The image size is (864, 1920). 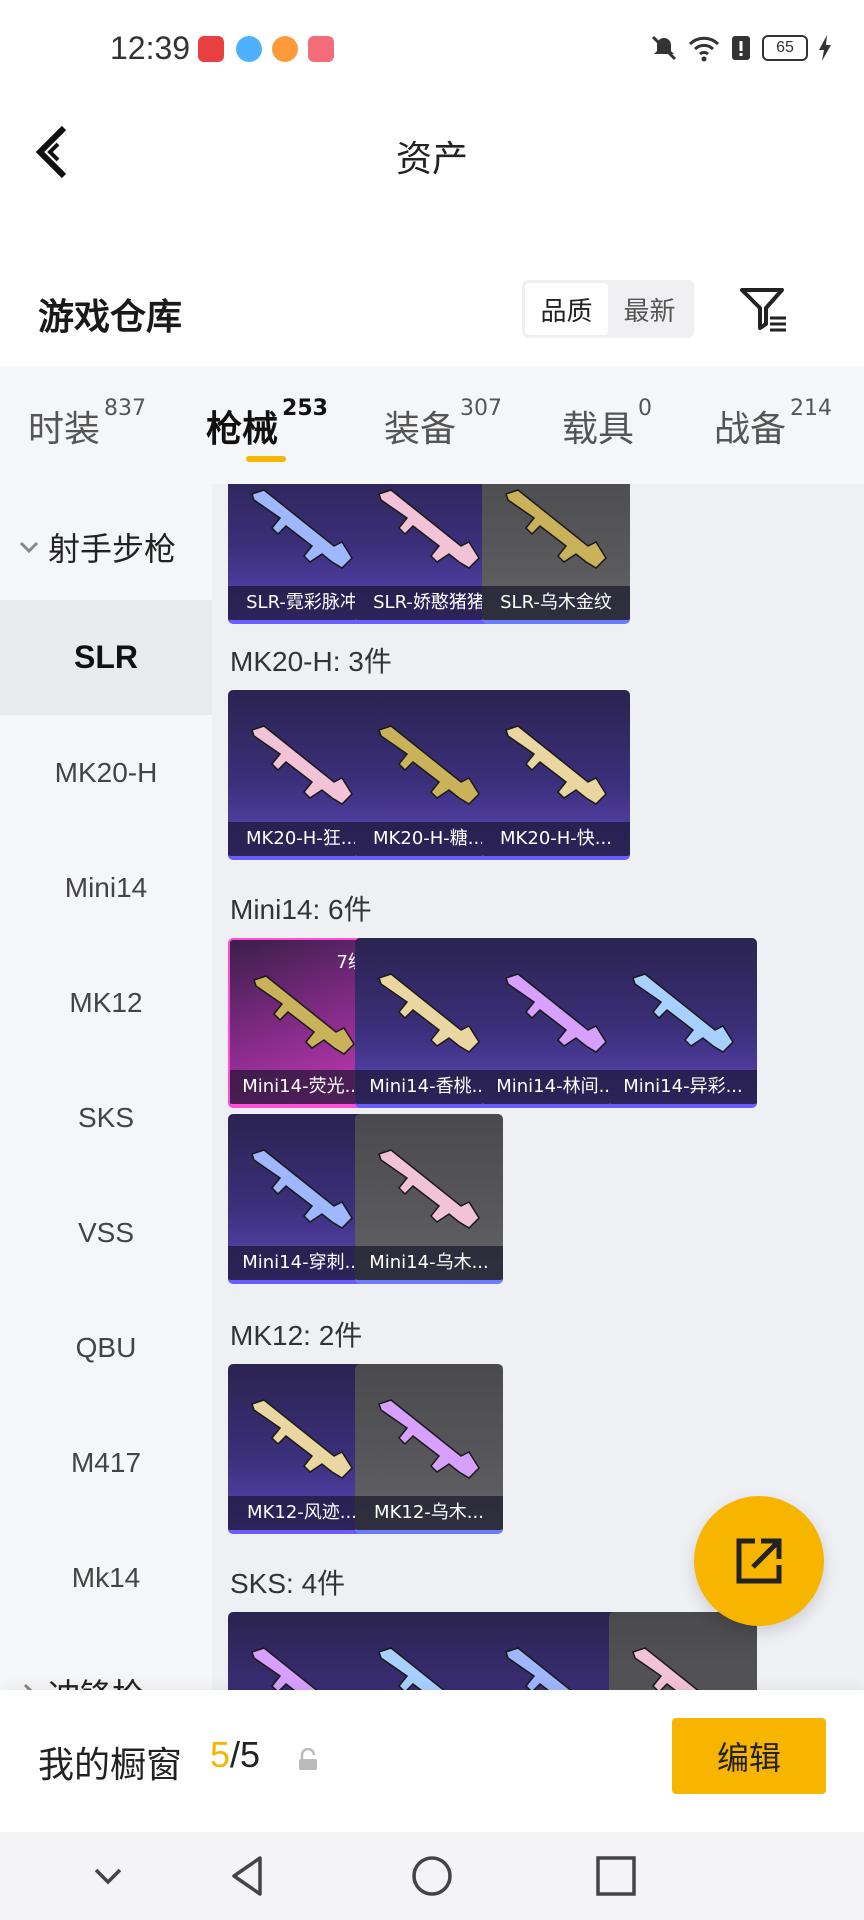 I want to click on weapon-card: SLR-乌木金纹, so click(x=556, y=554).